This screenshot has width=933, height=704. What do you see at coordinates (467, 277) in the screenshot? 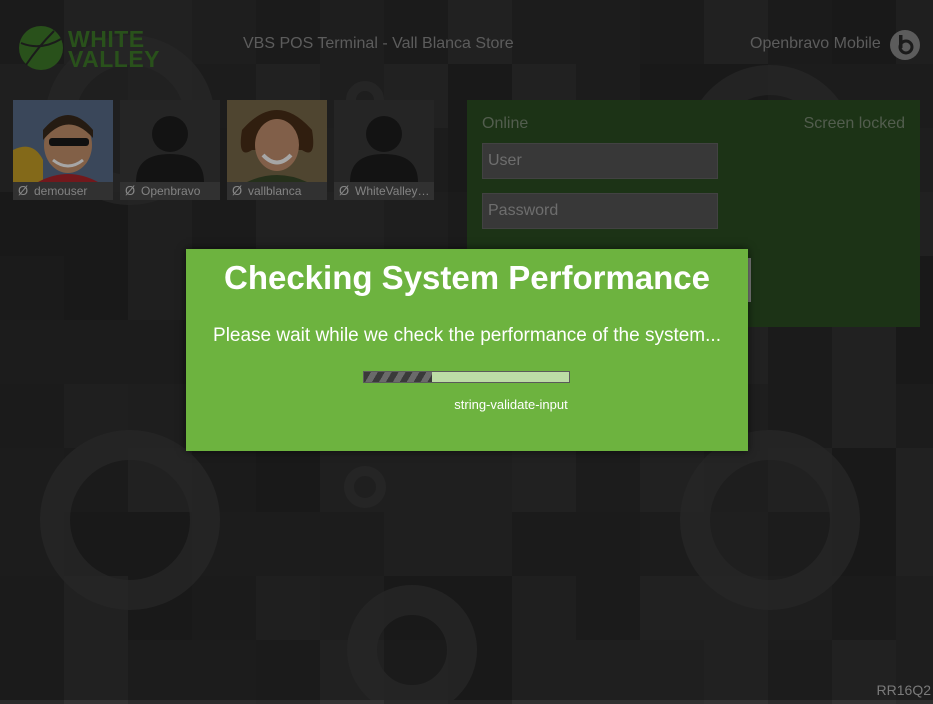
I see `dialog-title: Checking System Performance` at bounding box center [467, 277].